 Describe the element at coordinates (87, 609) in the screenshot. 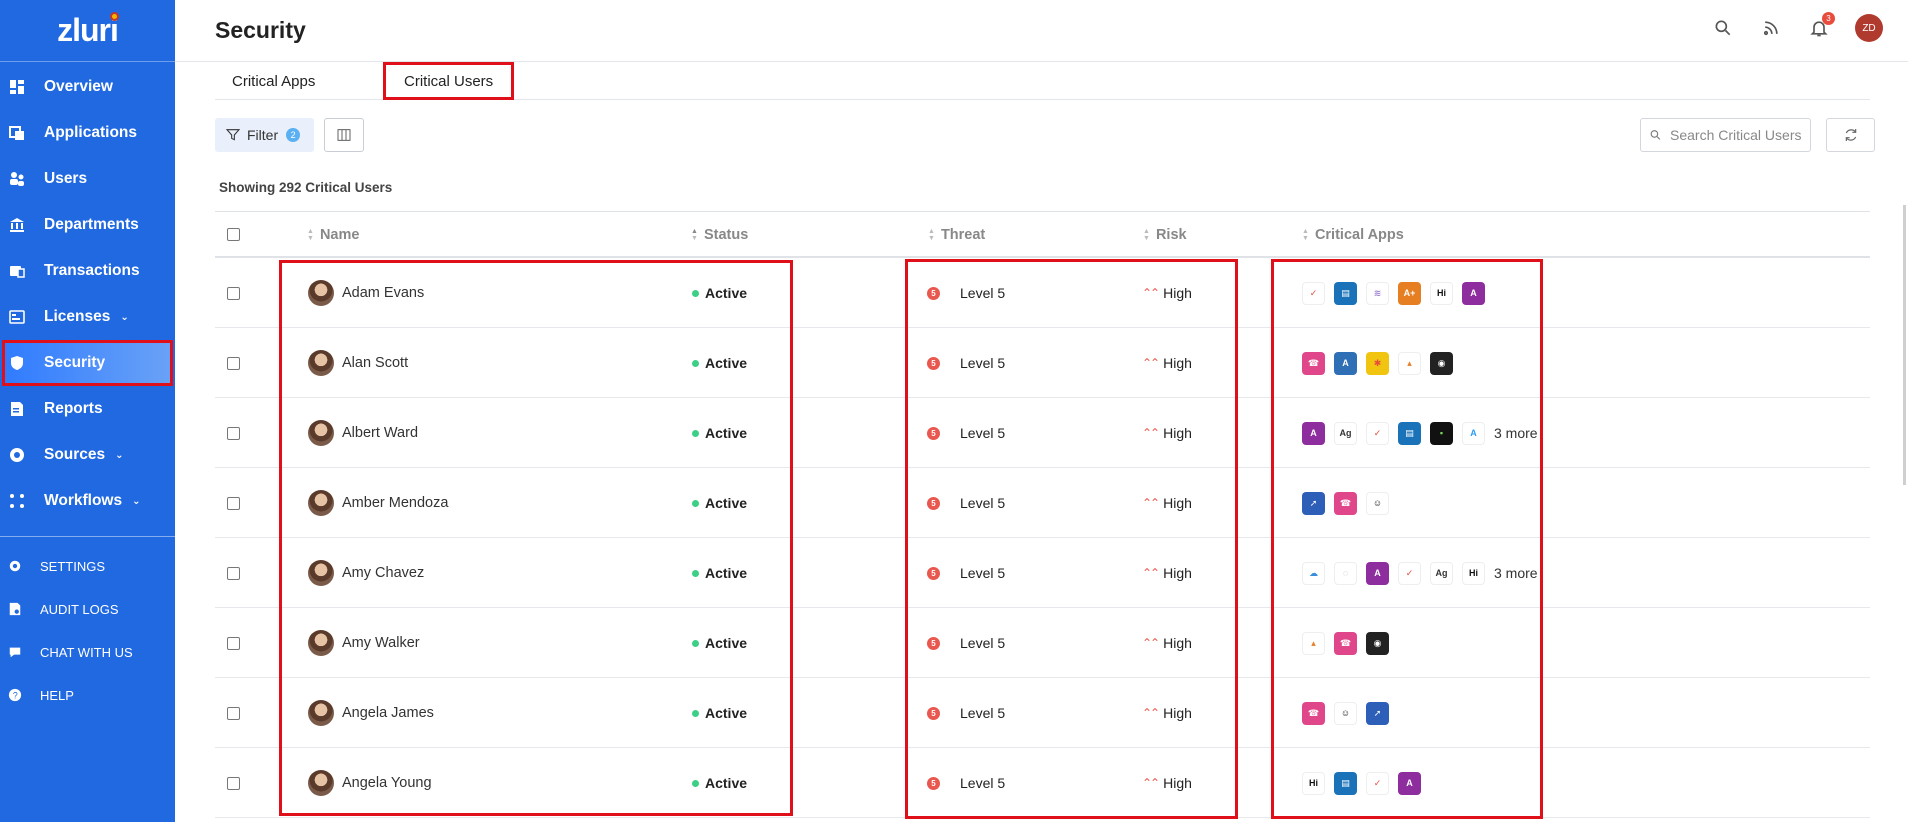

I see `sidebar-link-audit-logs: AUDIT LOGS` at that location.